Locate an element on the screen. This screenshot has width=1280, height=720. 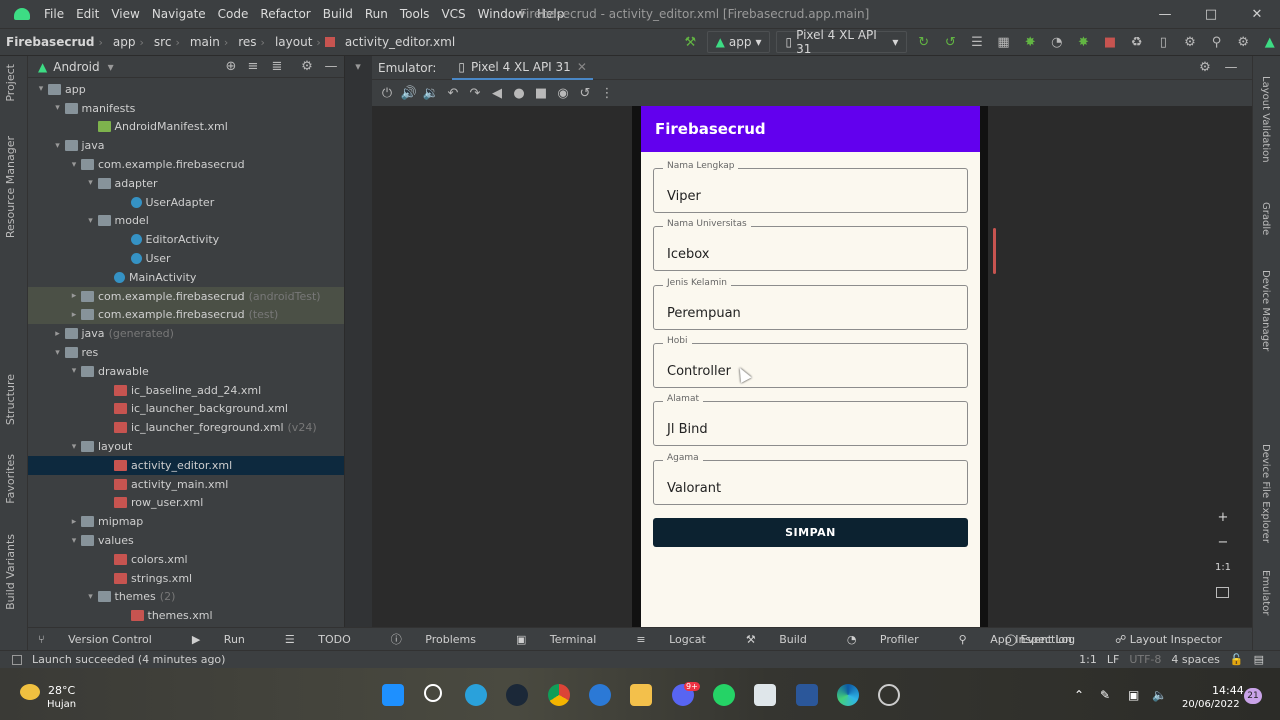
tab-device-file-explorer: Device File Explorer is located at coordinates (1265, 493).